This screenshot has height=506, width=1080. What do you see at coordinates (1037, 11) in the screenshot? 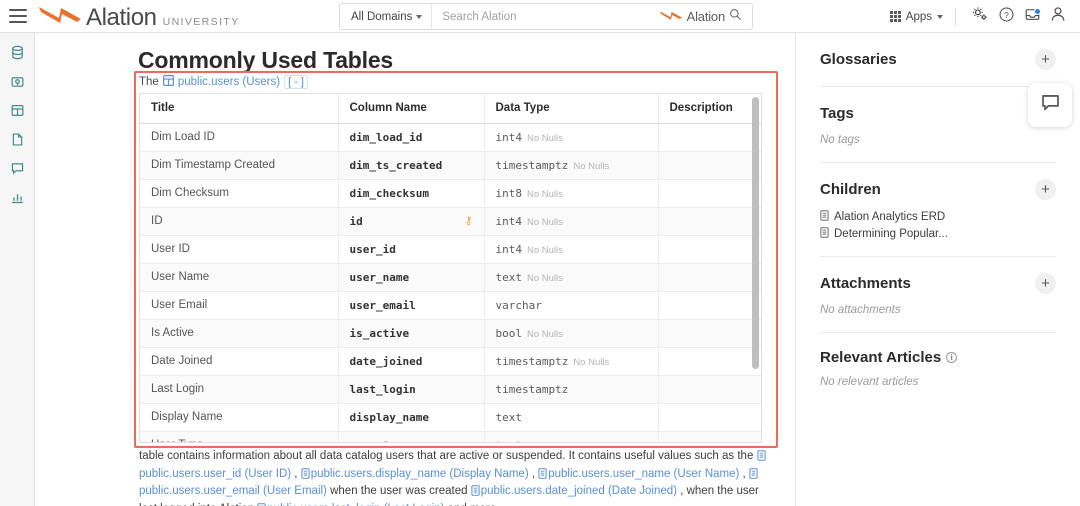
I see `notification-badge` at bounding box center [1037, 11].